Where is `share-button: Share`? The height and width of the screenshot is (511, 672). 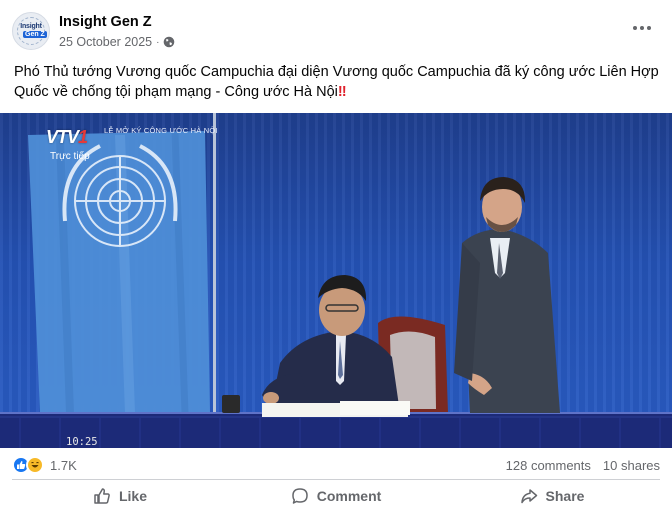 share-button: Share is located at coordinates (552, 496).